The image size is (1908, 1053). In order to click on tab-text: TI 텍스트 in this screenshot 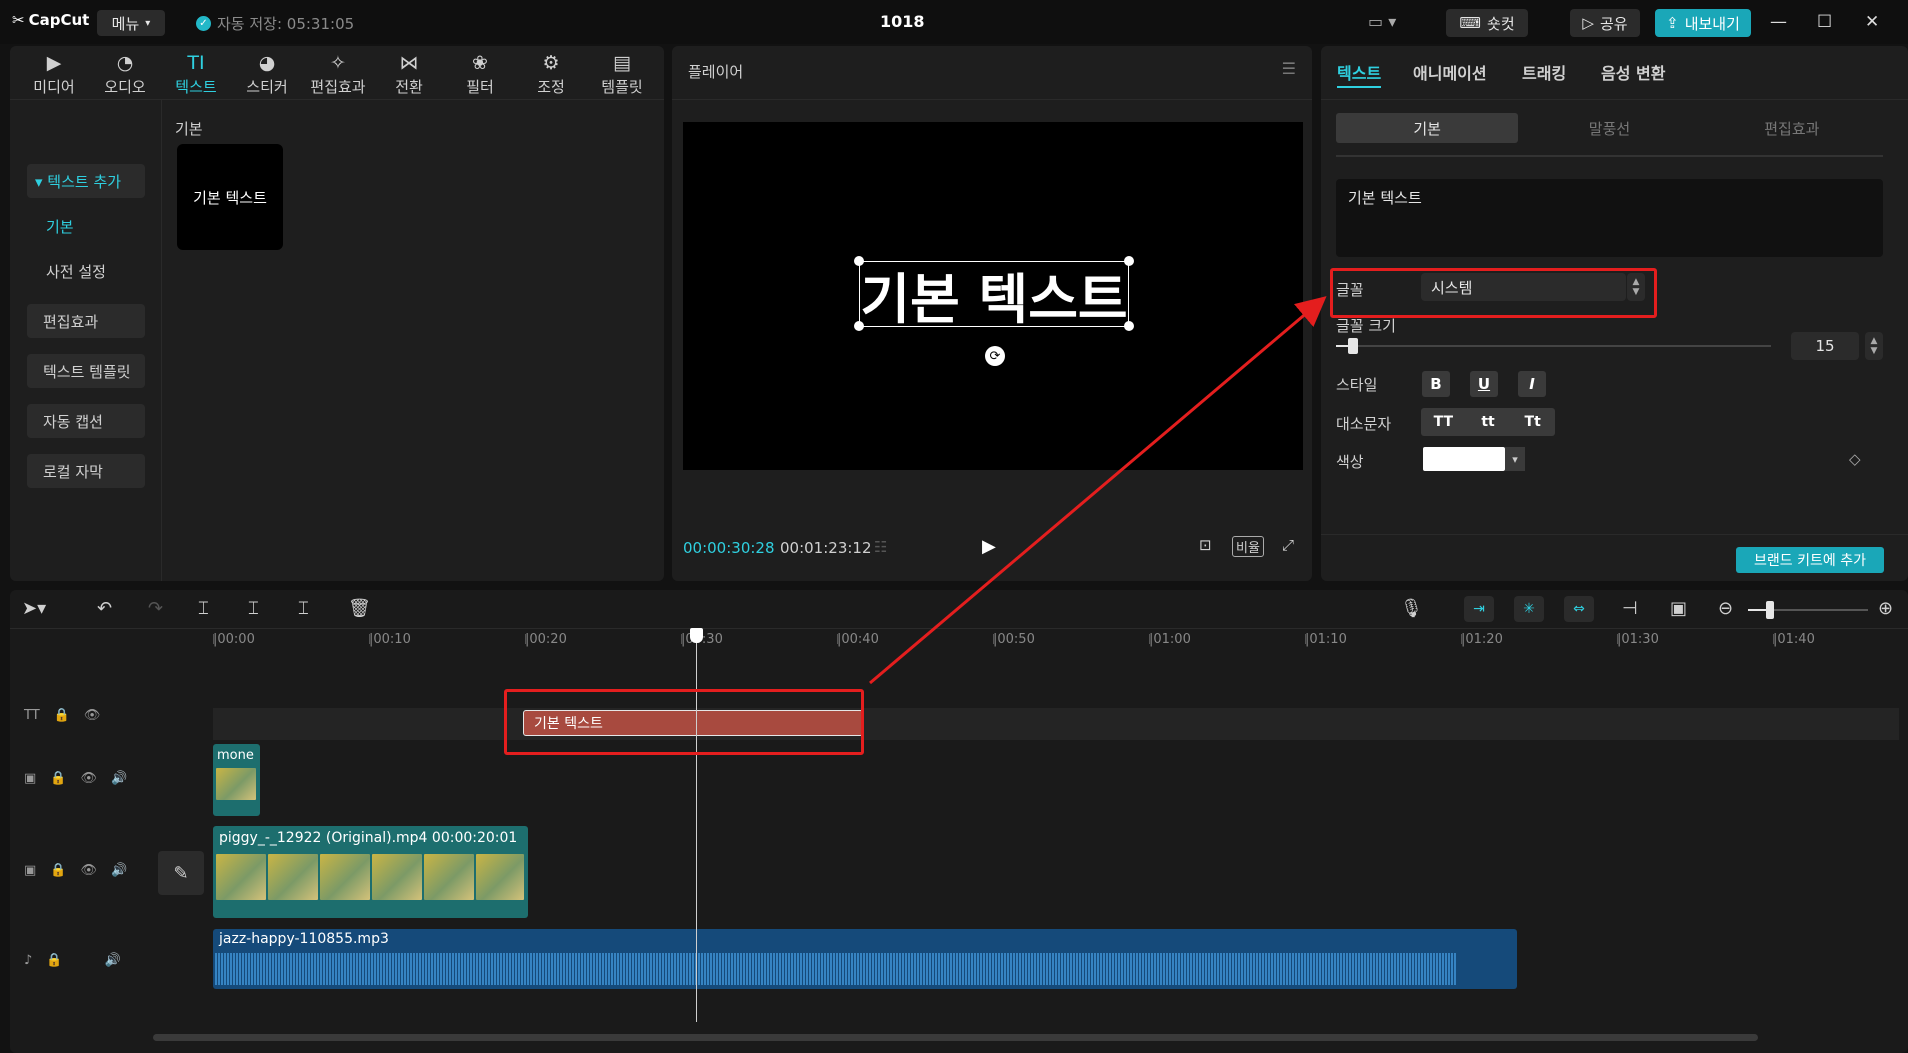, I will do `click(196, 74)`.